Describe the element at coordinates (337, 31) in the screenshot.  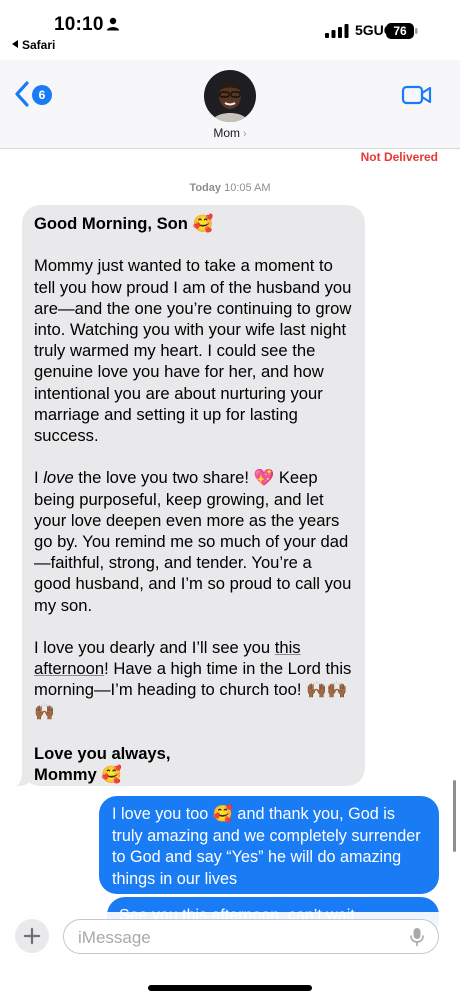
I see `signal-icon` at that location.